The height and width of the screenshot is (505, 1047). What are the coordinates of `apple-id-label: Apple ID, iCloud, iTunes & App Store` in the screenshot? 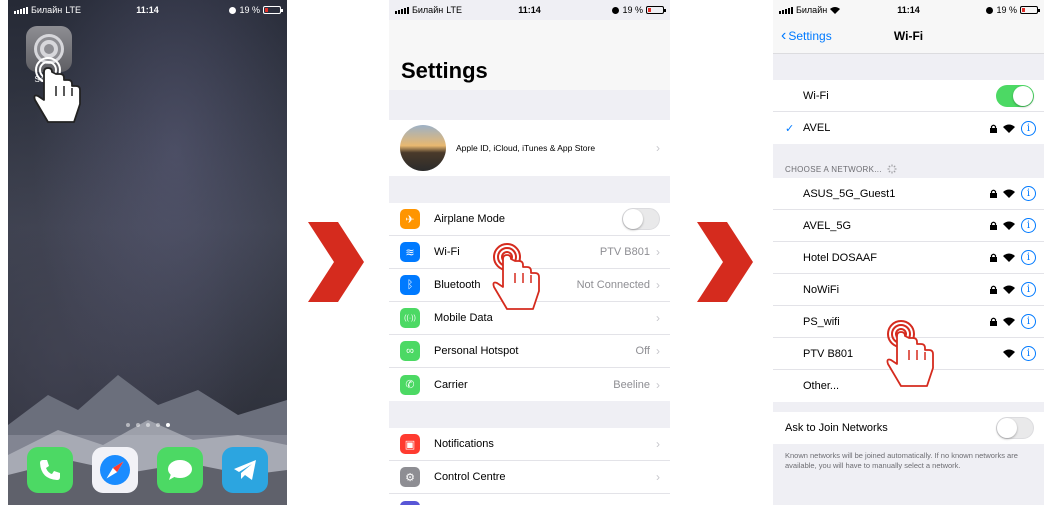 It's located at (526, 148).